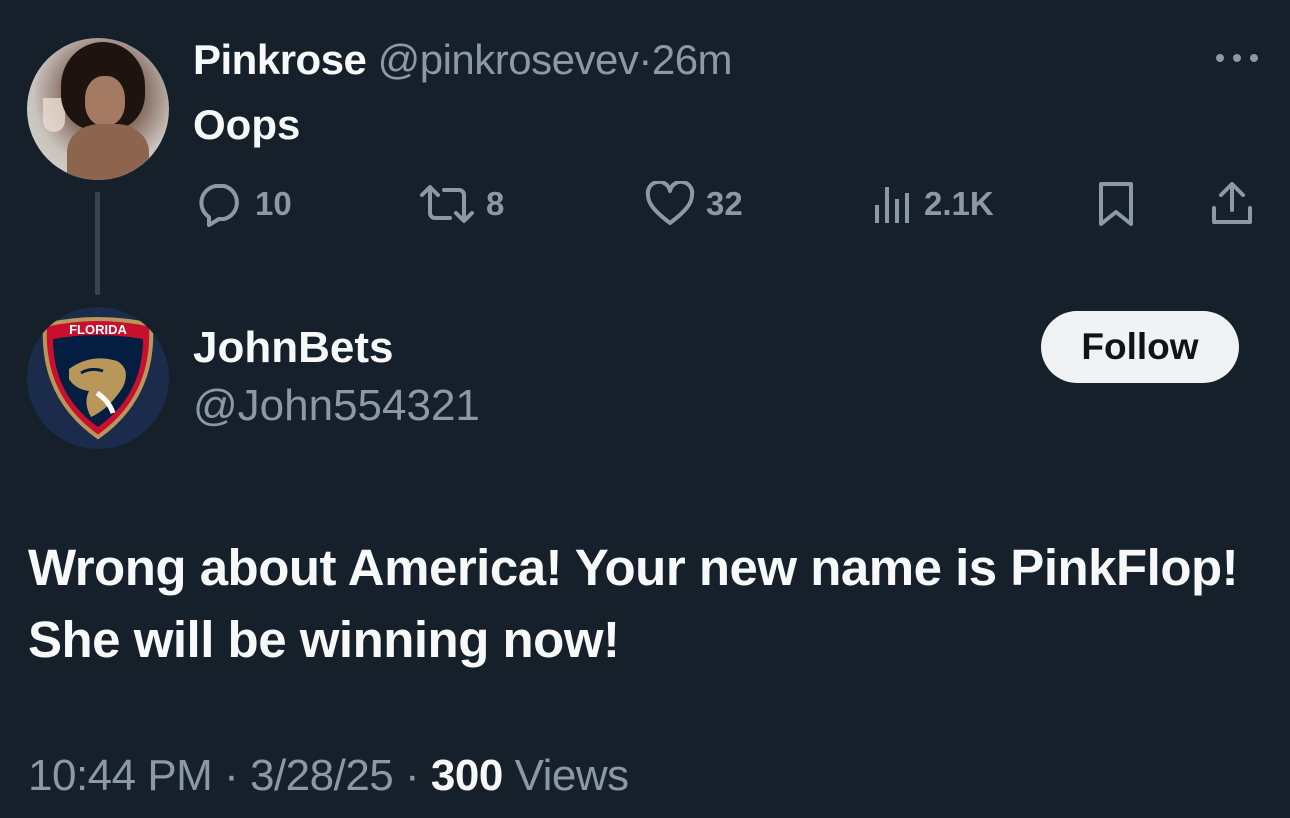 Image resolution: width=1290 pixels, height=818 pixels. What do you see at coordinates (892, 205) in the screenshot?
I see `views-chart-icon` at bounding box center [892, 205].